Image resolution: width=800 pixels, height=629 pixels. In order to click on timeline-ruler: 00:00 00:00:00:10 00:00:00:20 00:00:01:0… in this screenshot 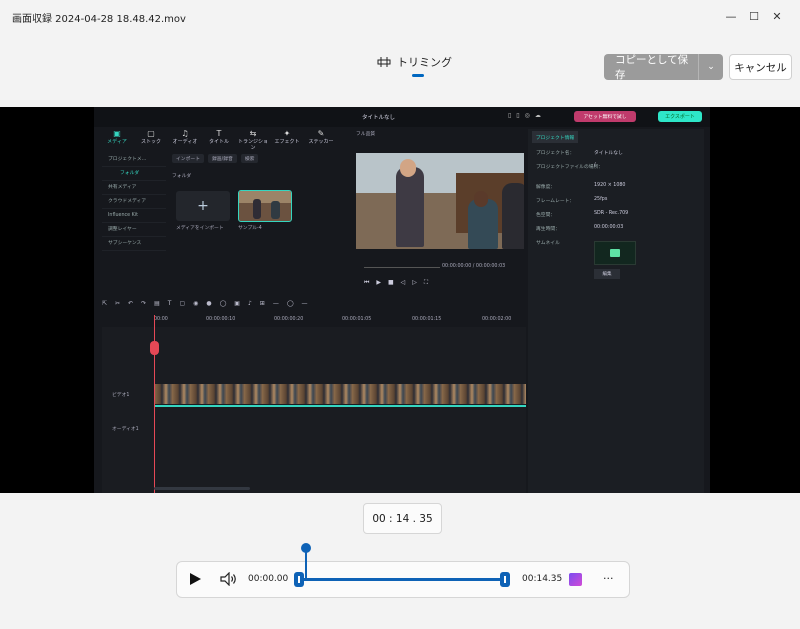, I will do `click(314, 320)`.